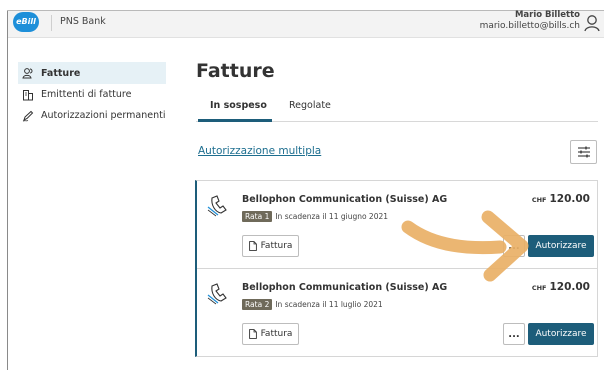  What do you see at coordinates (7, 190) in the screenshot?
I see `window-left-border` at bounding box center [7, 190].